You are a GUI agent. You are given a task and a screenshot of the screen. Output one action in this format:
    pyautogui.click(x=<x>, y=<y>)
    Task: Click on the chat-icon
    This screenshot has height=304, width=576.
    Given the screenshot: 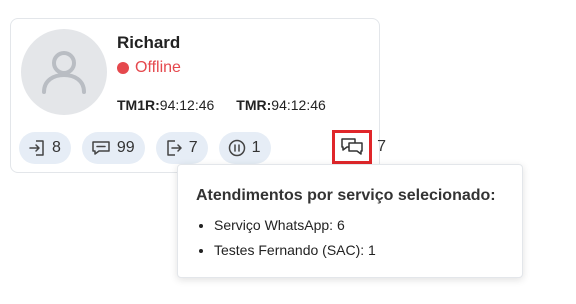 What is the action you would take?
    pyautogui.click(x=101, y=148)
    